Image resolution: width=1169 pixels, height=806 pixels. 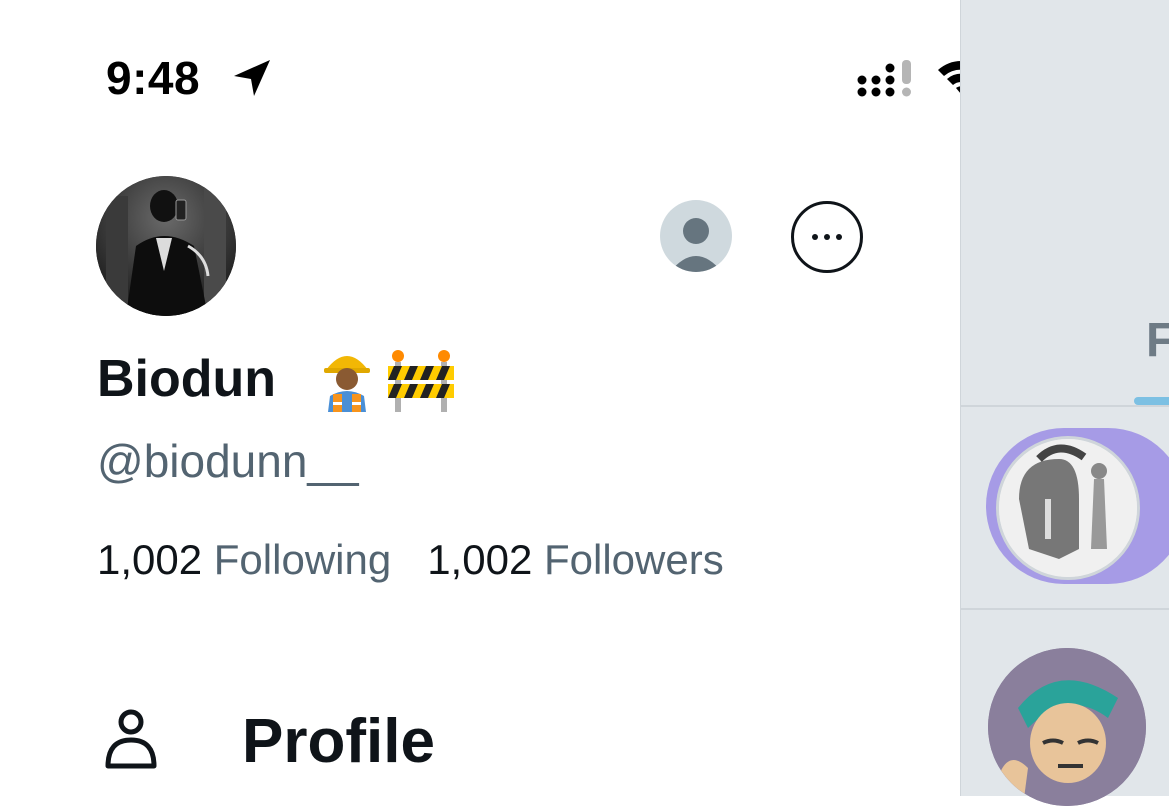 I want to click on followers-label: Followers, so click(x=633, y=559).